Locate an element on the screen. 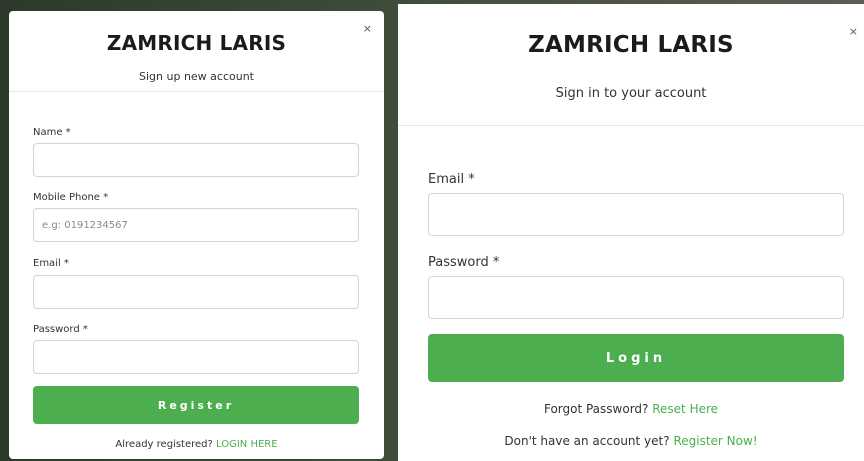 The image size is (864, 461). modal-subtitle: Sign in to your account is located at coordinates (631, 93).